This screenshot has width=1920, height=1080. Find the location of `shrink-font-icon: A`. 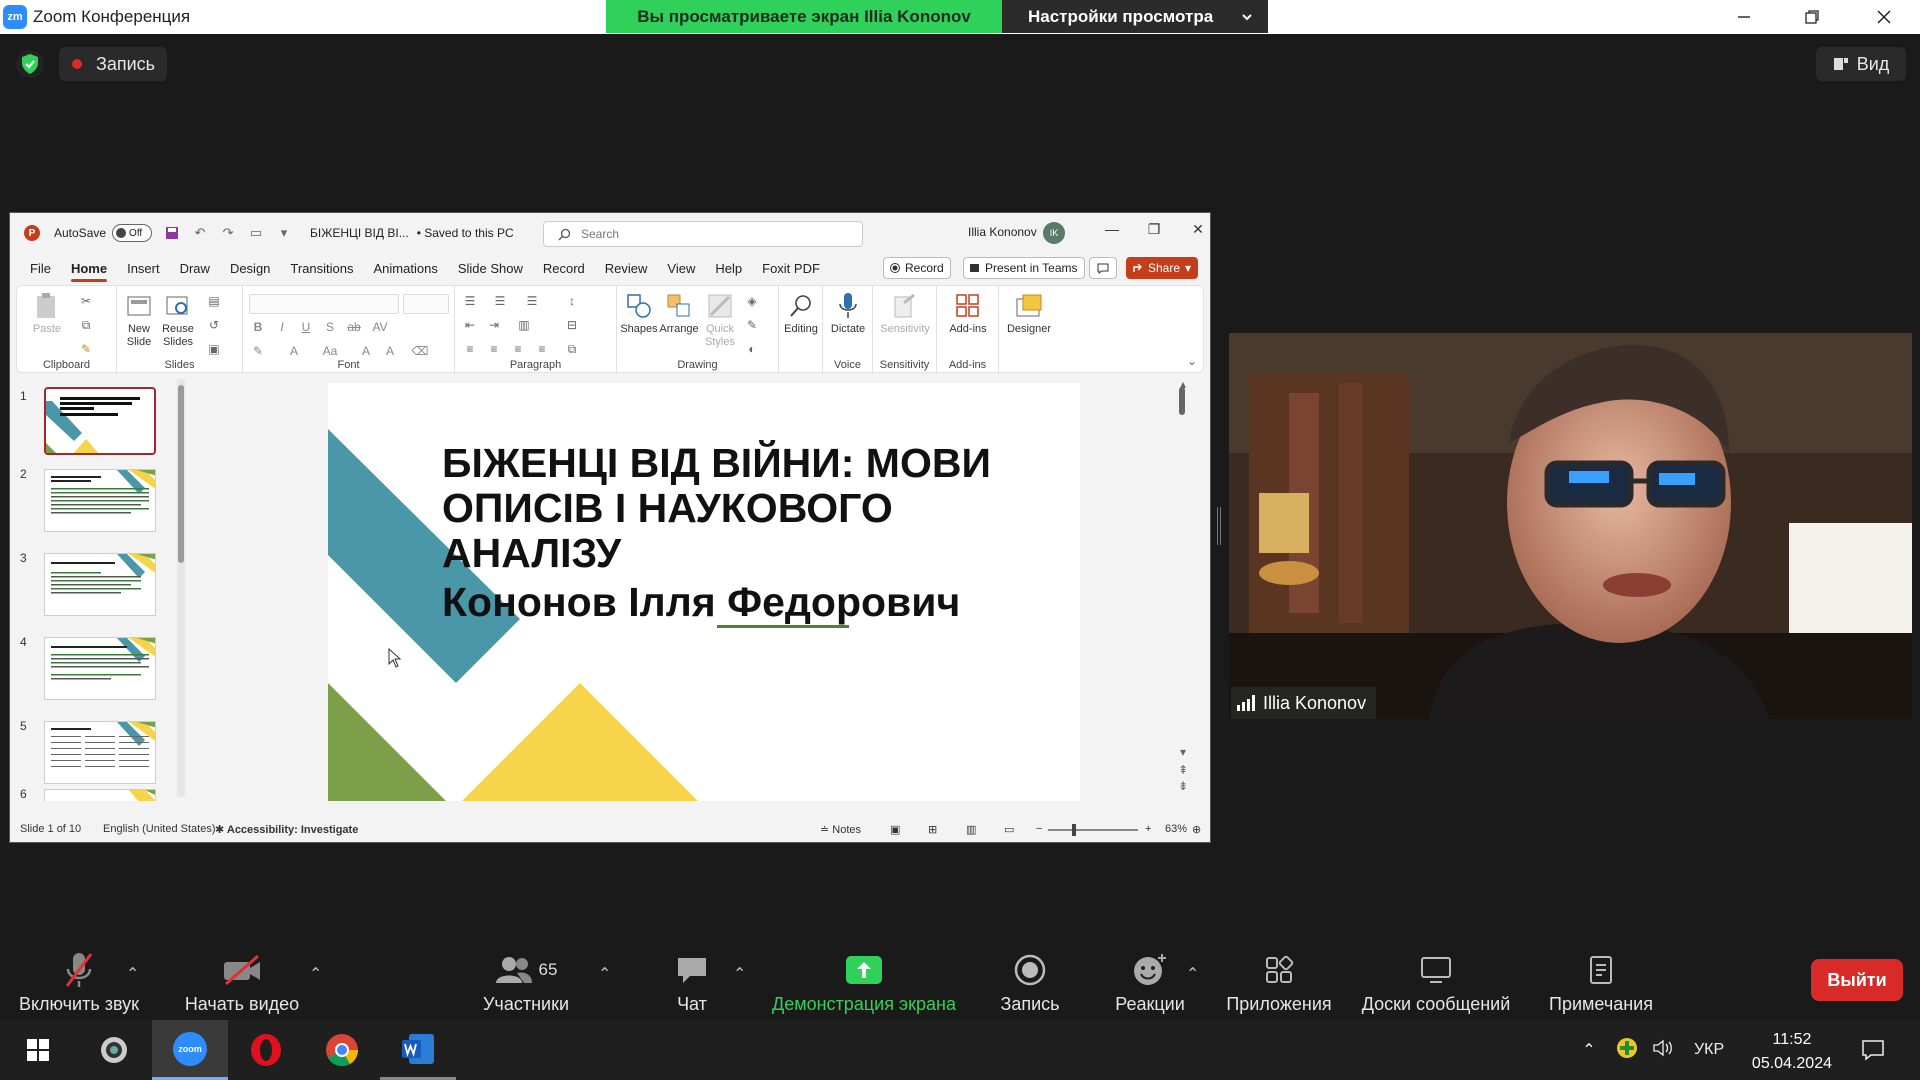

shrink-font-icon: A is located at coordinates (390, 351).